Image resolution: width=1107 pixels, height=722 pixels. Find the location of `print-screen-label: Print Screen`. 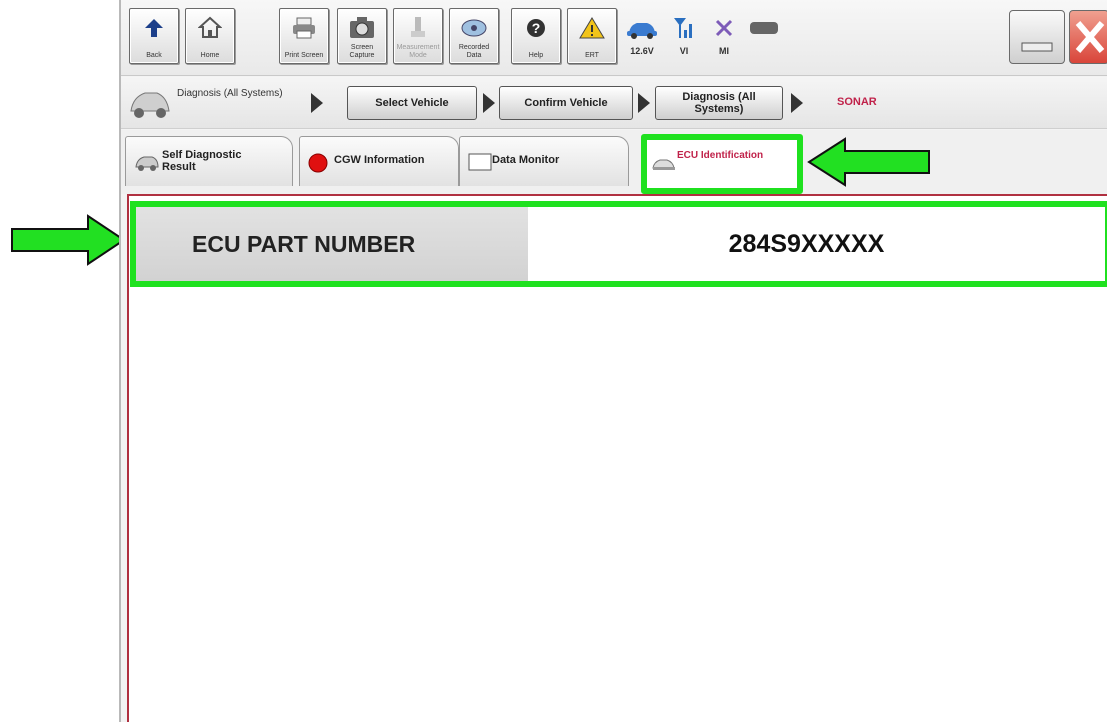

print-screen-label: Print Screen is located at coordinates (304, 55).